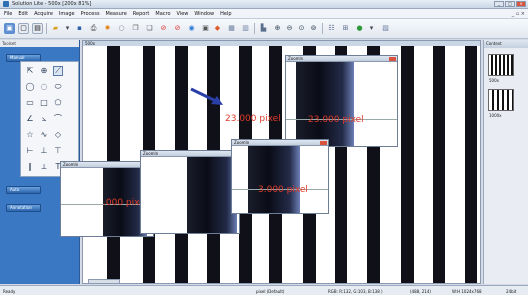 This screenshot has width=528, height=295. I want to click on status-ready: Ready, so click(9, 291).